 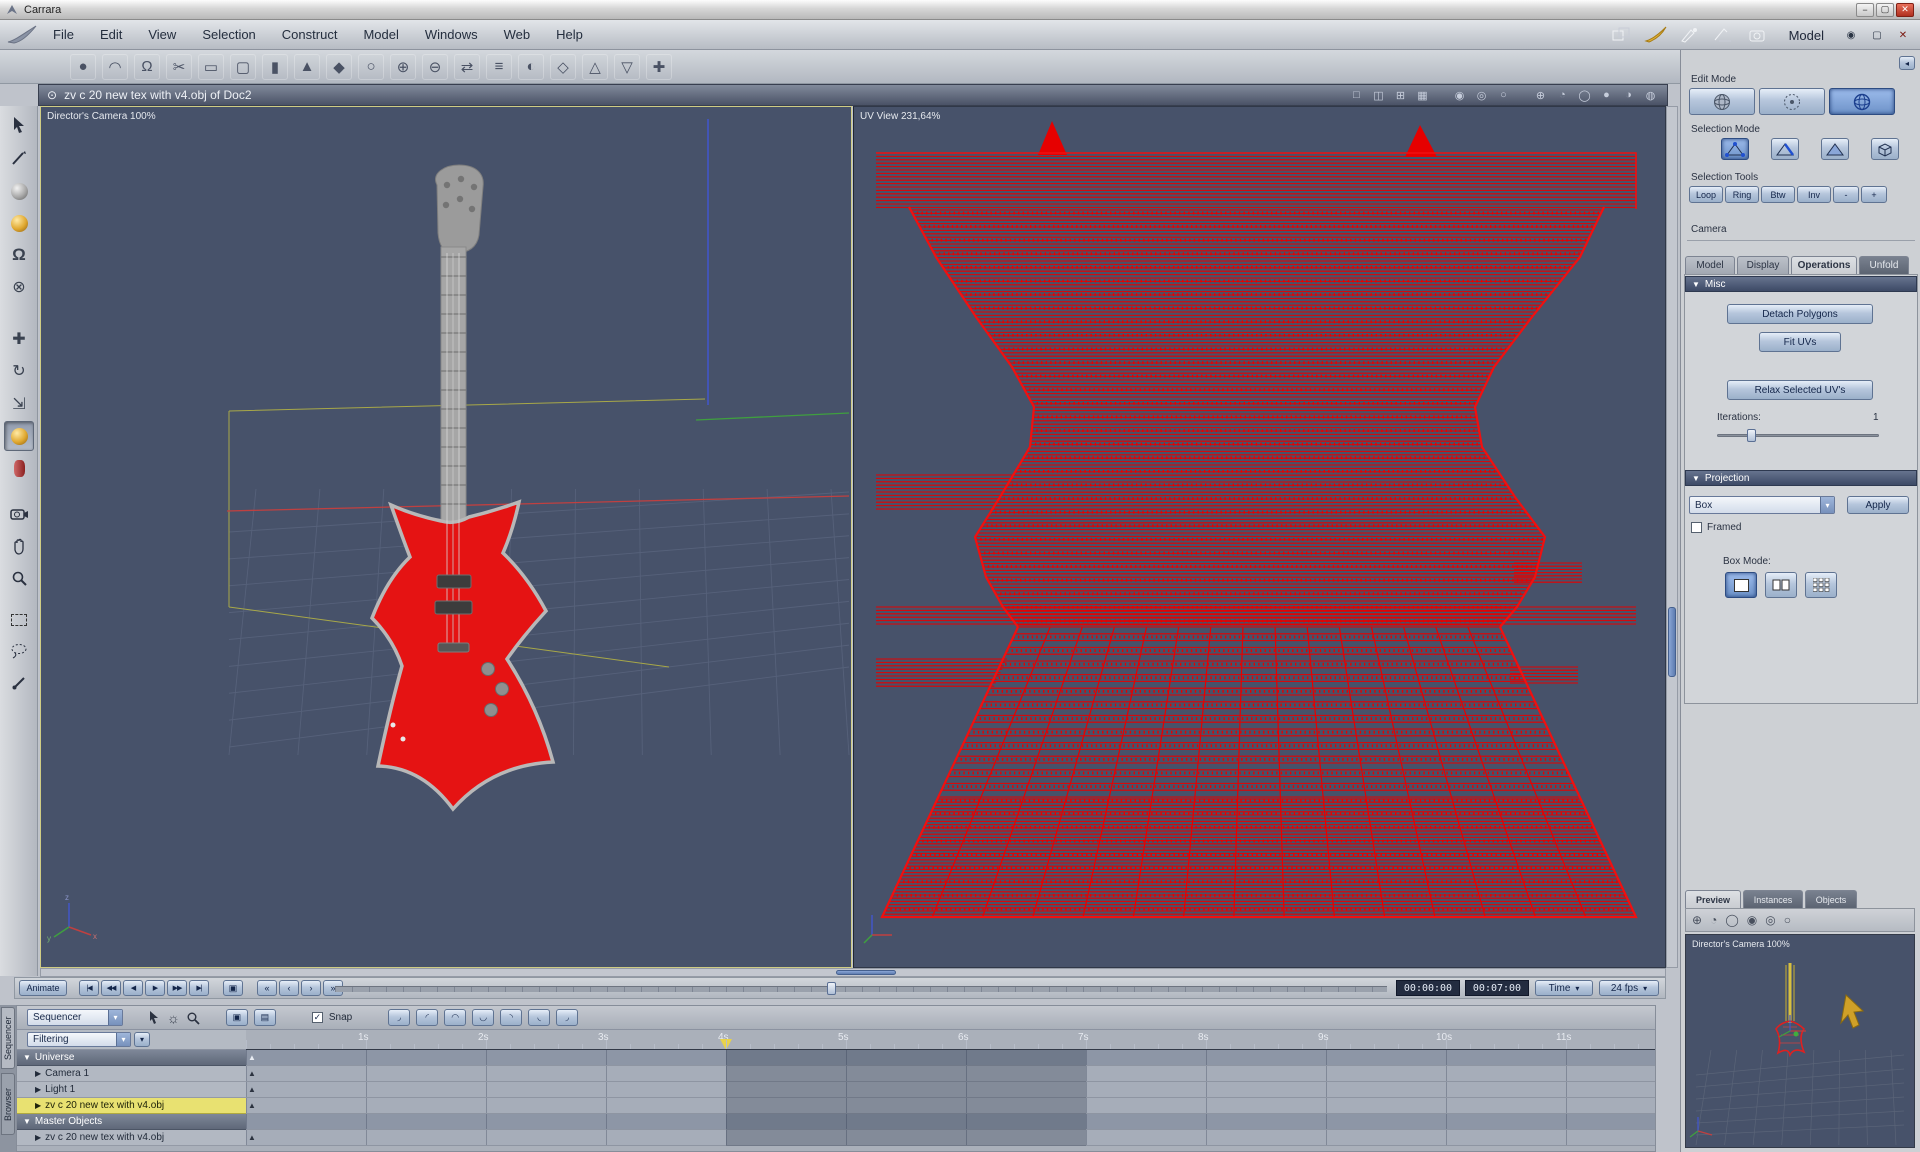 What do you see at coordinates (267, 988) in the screenshot?
I see `loop-start-button: «` at bounding box center [267, 988].